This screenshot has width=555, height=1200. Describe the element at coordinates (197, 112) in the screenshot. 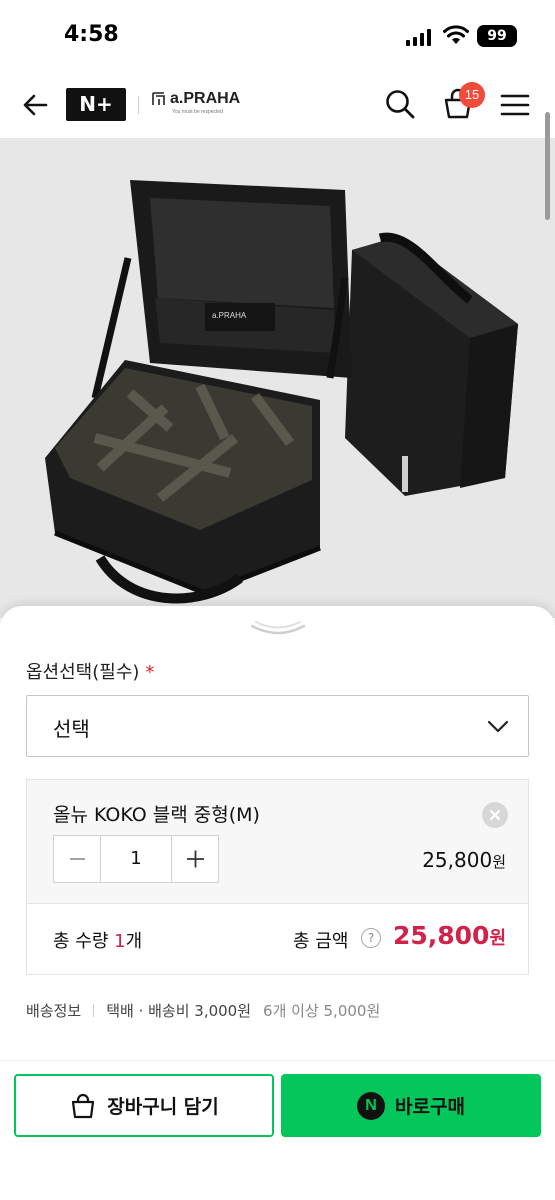

I see `brand-tagline: You must be respected` at that location.